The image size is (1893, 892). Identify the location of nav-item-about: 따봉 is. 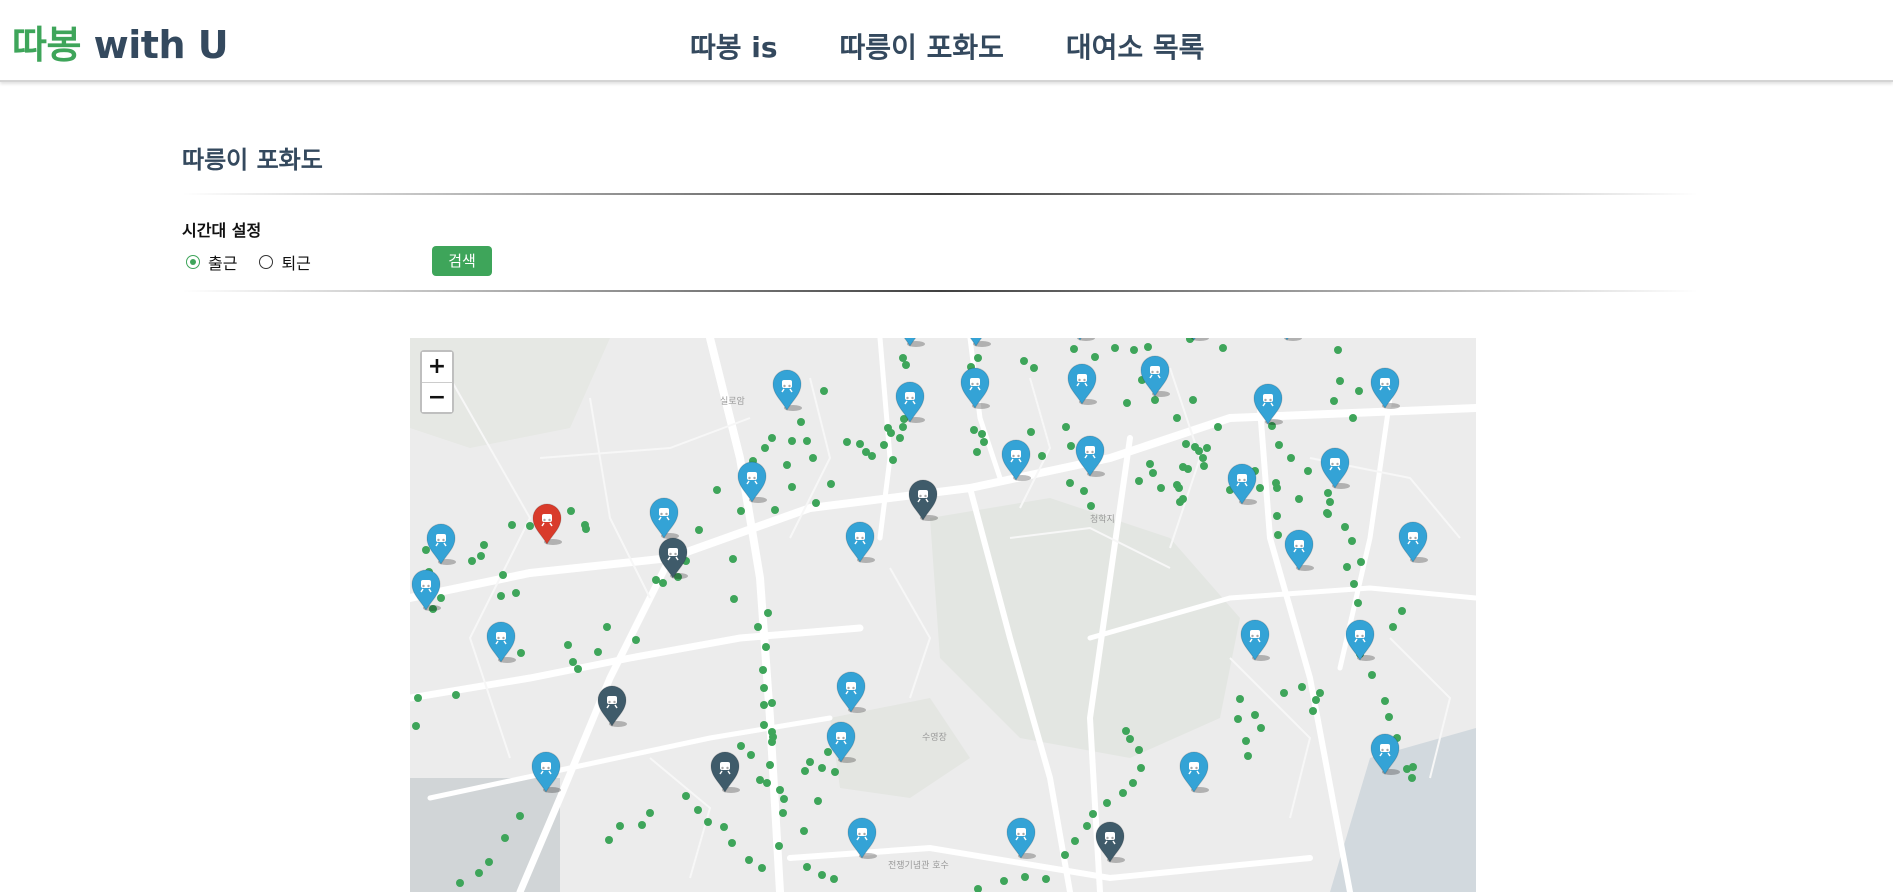
(734, 48).